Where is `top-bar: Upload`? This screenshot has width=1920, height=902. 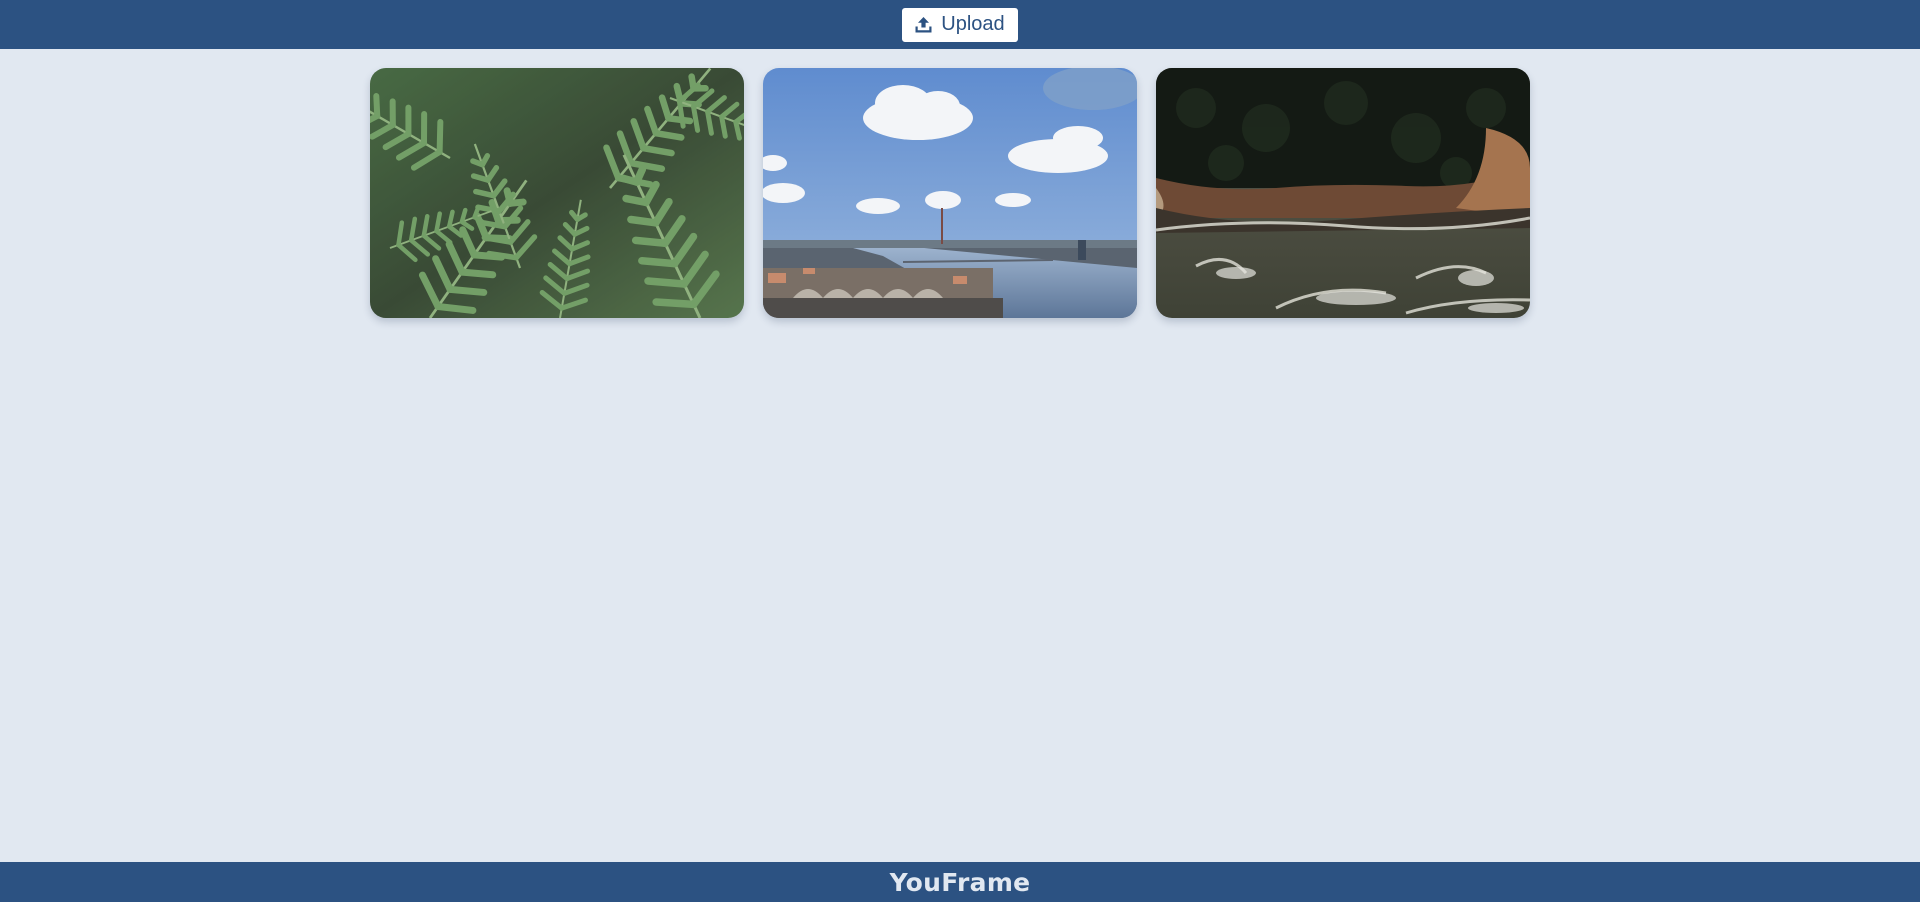
top-bar: Upload is located at coordinates (960, 24).